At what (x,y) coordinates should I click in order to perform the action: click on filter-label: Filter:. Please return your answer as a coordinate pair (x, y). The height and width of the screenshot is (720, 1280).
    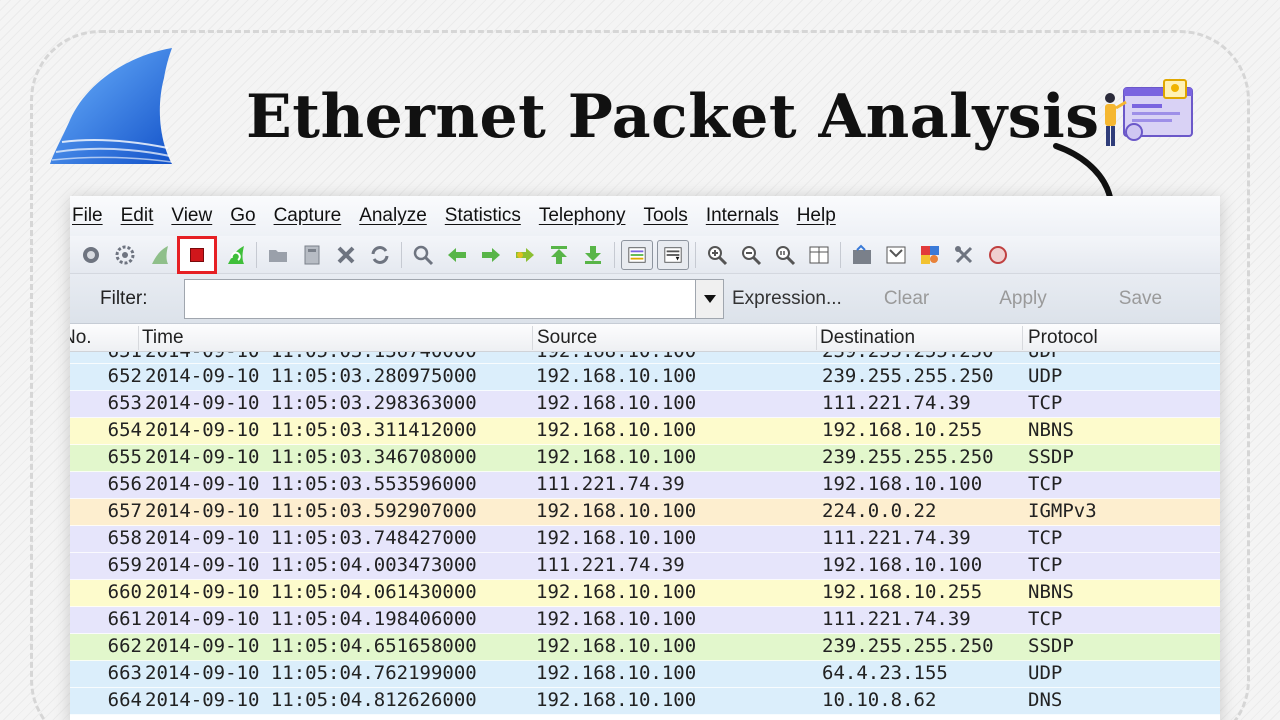
    Looking at the image, I should click on (124, 298).